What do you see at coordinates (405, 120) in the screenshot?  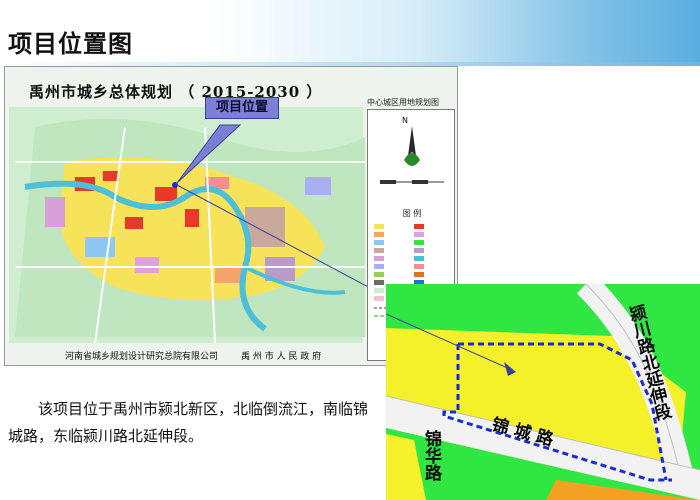 I see `north-label: N` at bounding box center [405, 120].